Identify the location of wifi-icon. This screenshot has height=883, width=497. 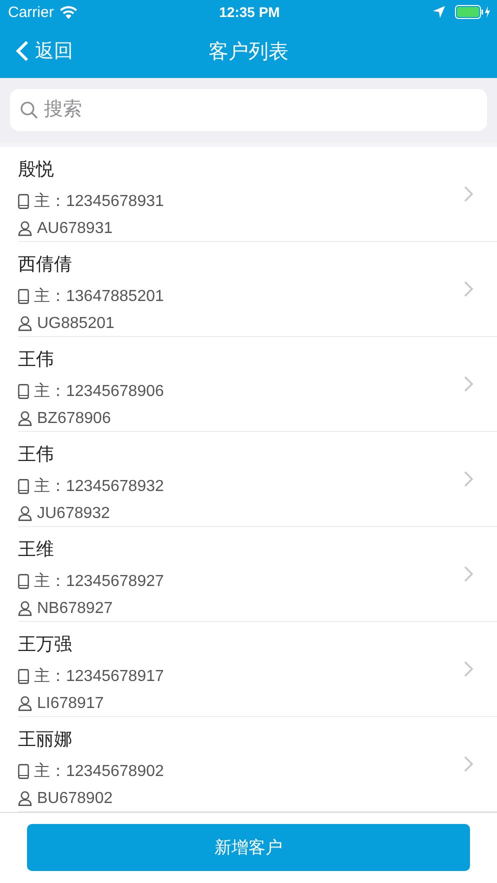
(68, 12).